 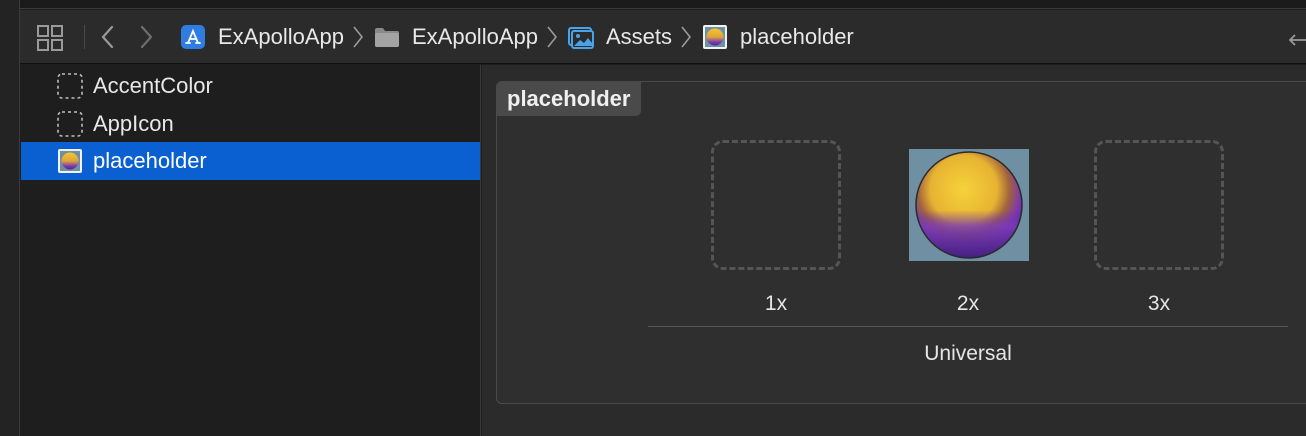 I want to click on image-slot-1x, so click(x=776, y=205).